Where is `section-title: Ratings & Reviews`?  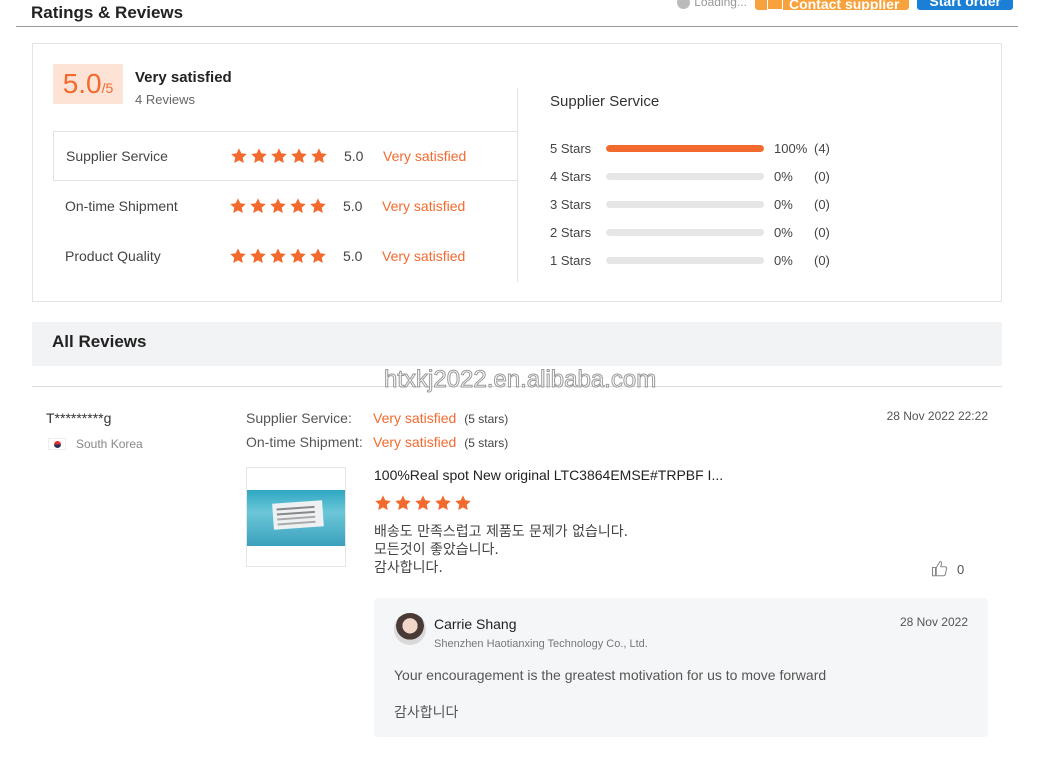
section-title: Ratings & Reviews is located at coordinates (107, 12).